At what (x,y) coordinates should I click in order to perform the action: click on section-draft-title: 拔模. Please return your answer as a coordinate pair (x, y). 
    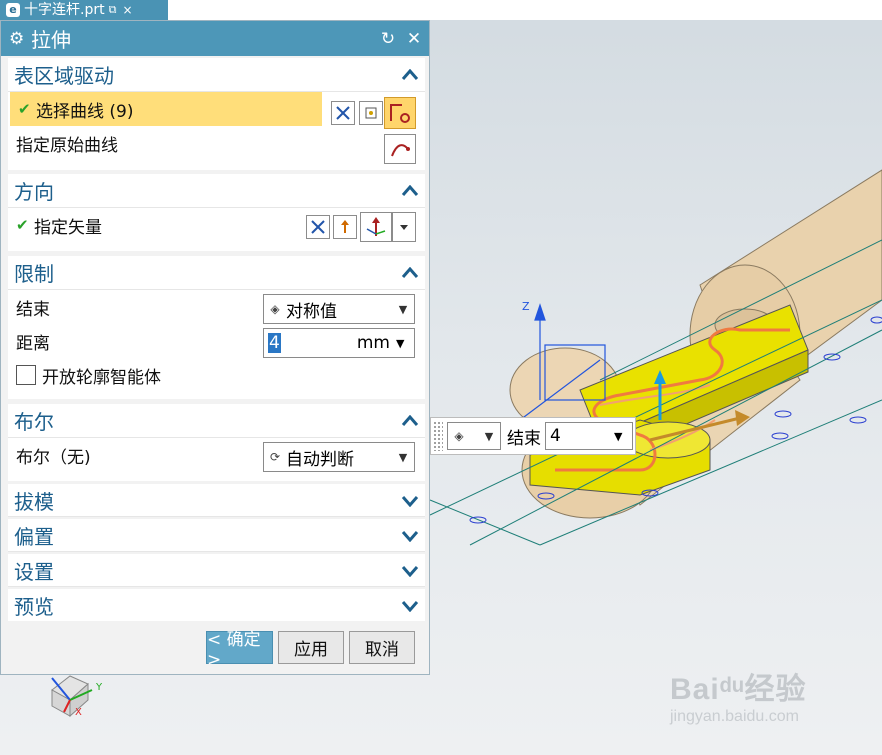
    Looking at the image, I should click on (34, 502).